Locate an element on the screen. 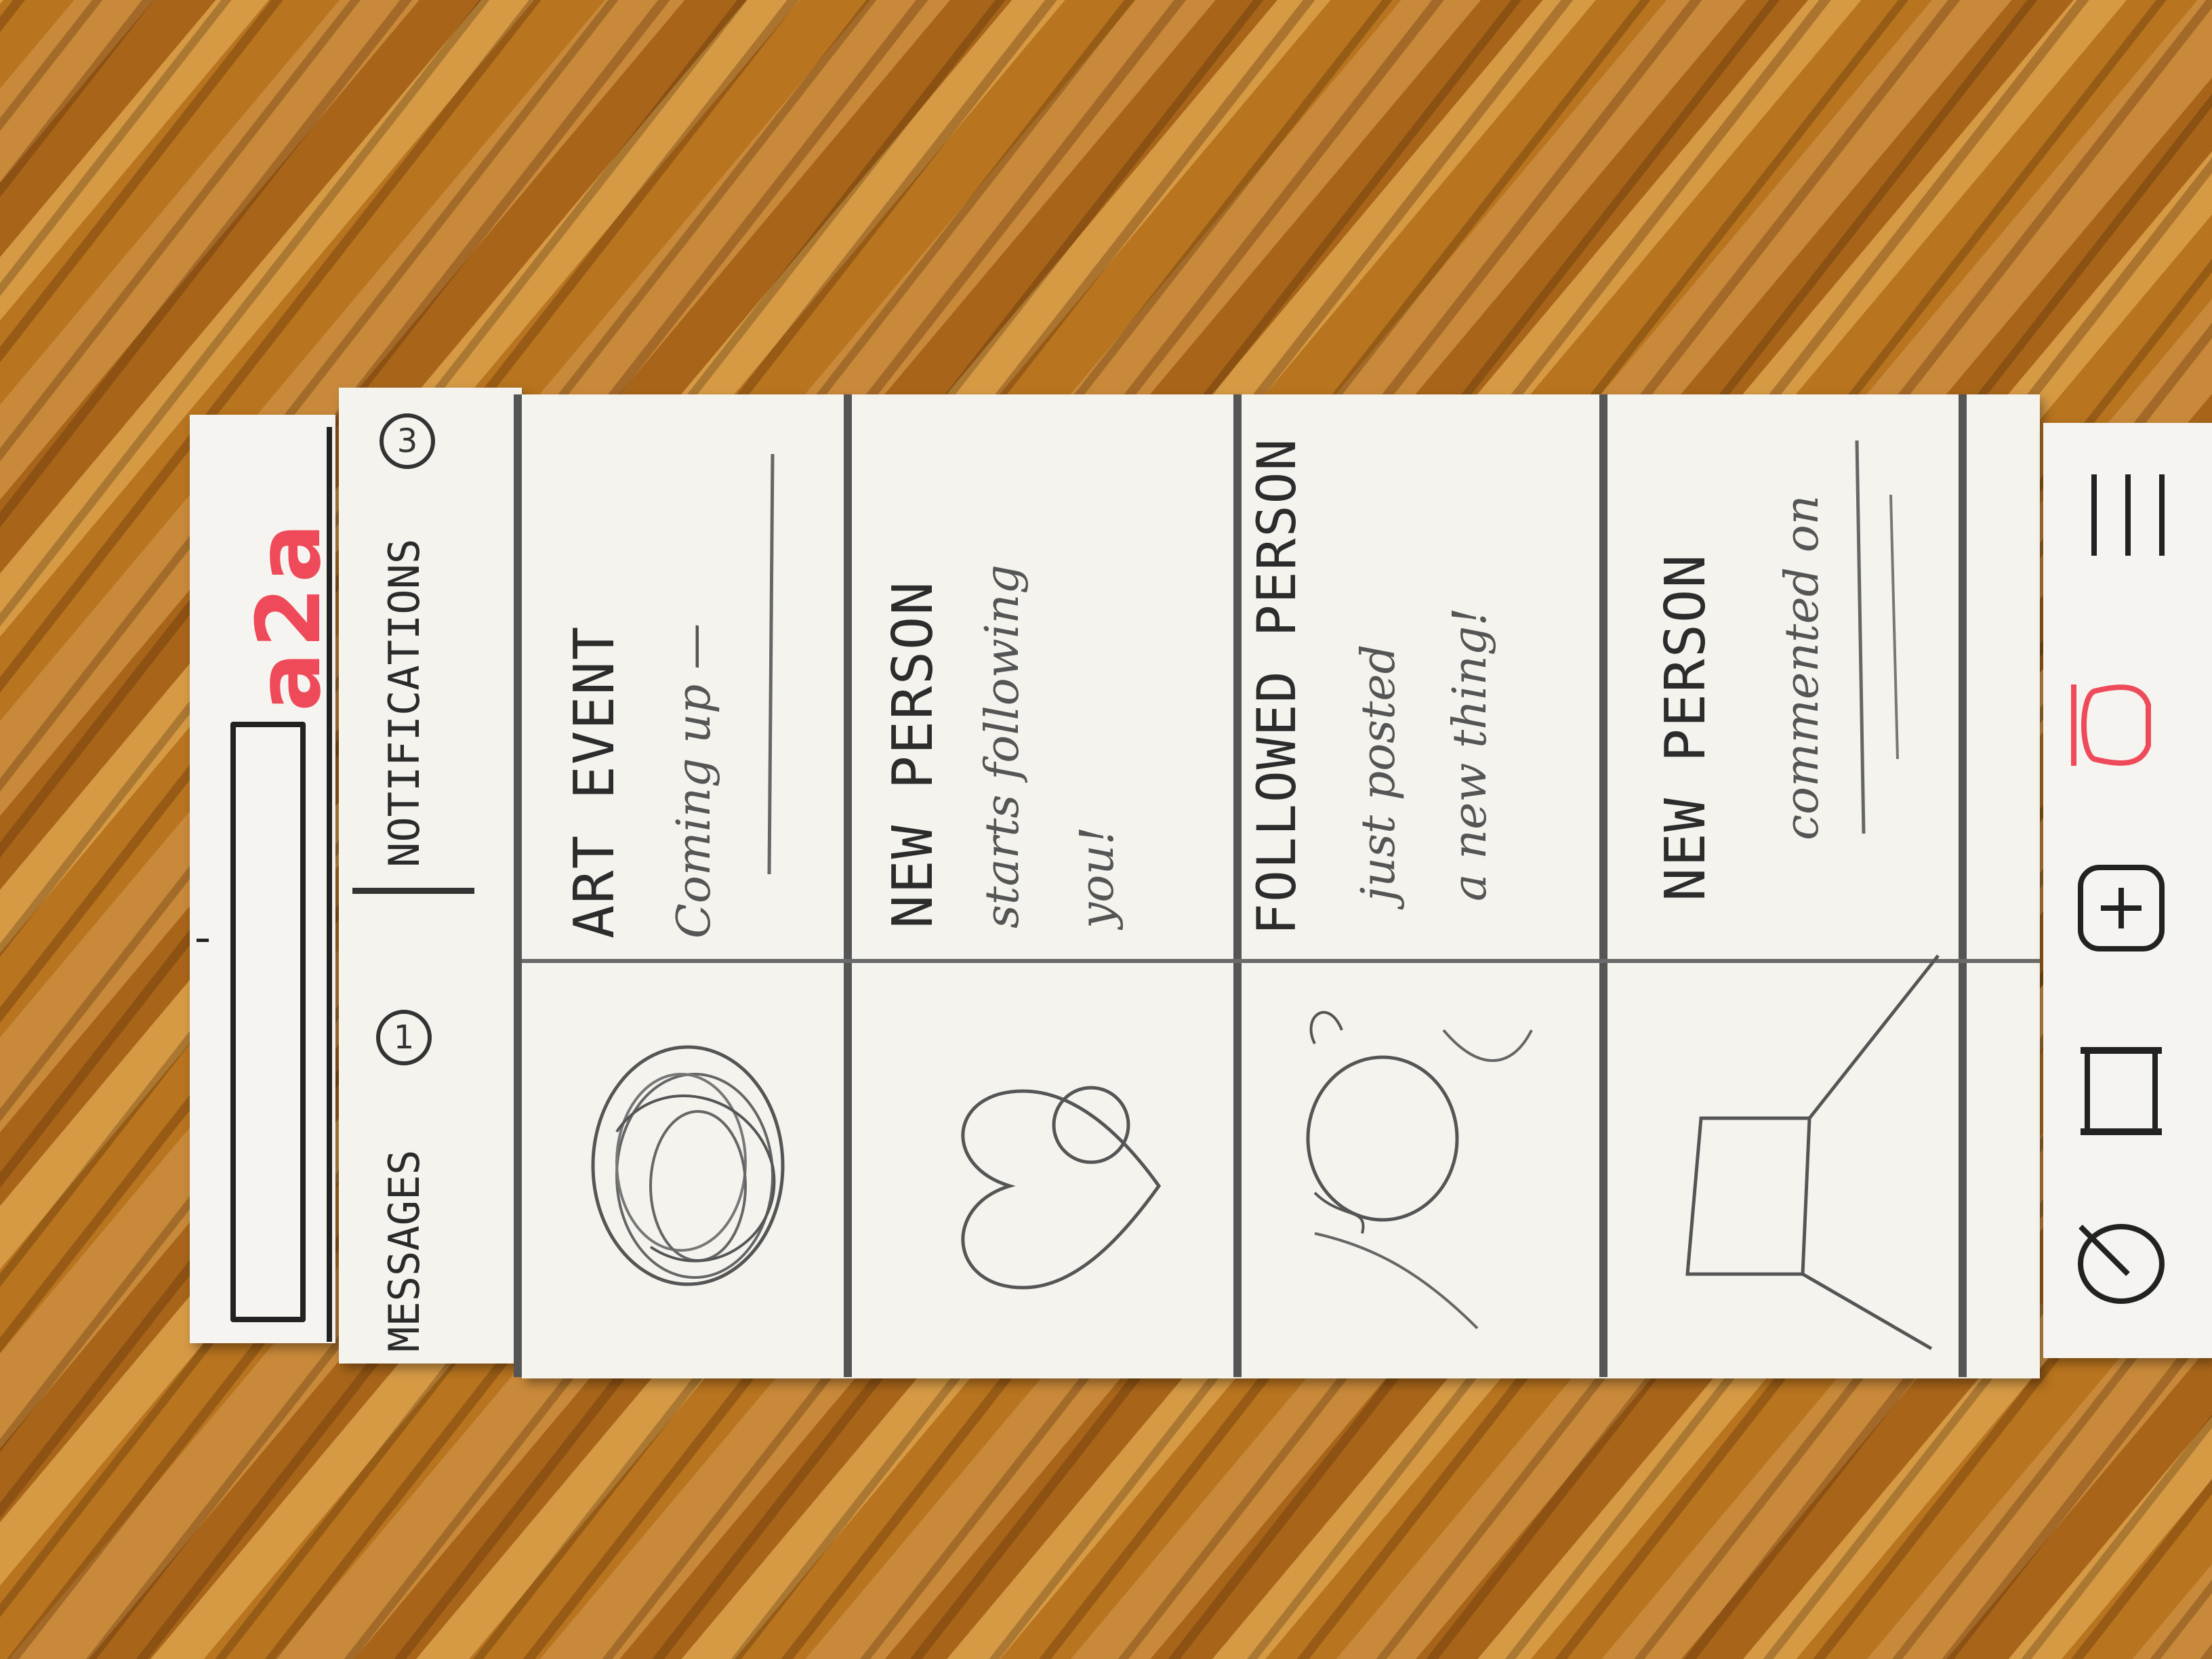 The width and height of the screenshot is (2212, 1659). app-logo: a2a is located at coordinates (289, 616).